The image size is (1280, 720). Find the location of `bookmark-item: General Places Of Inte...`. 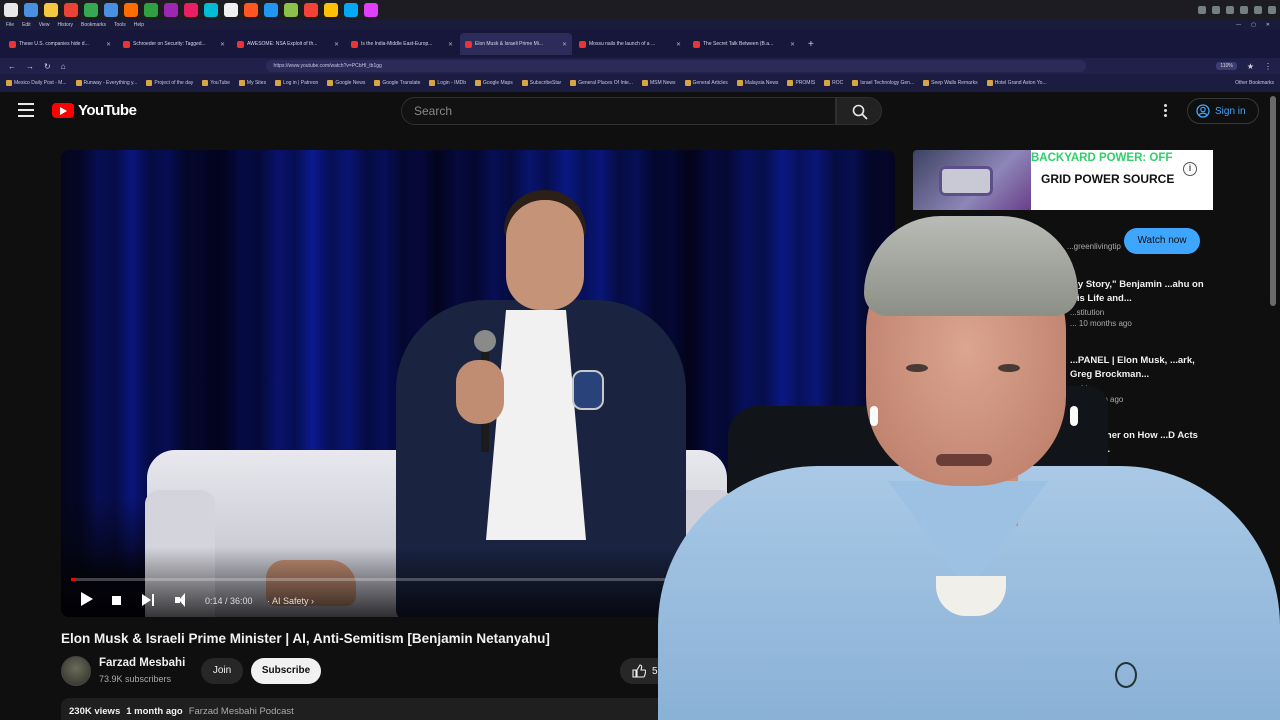

bookmark-item: General Places Of Inte... is located at coordinates (601, 83).